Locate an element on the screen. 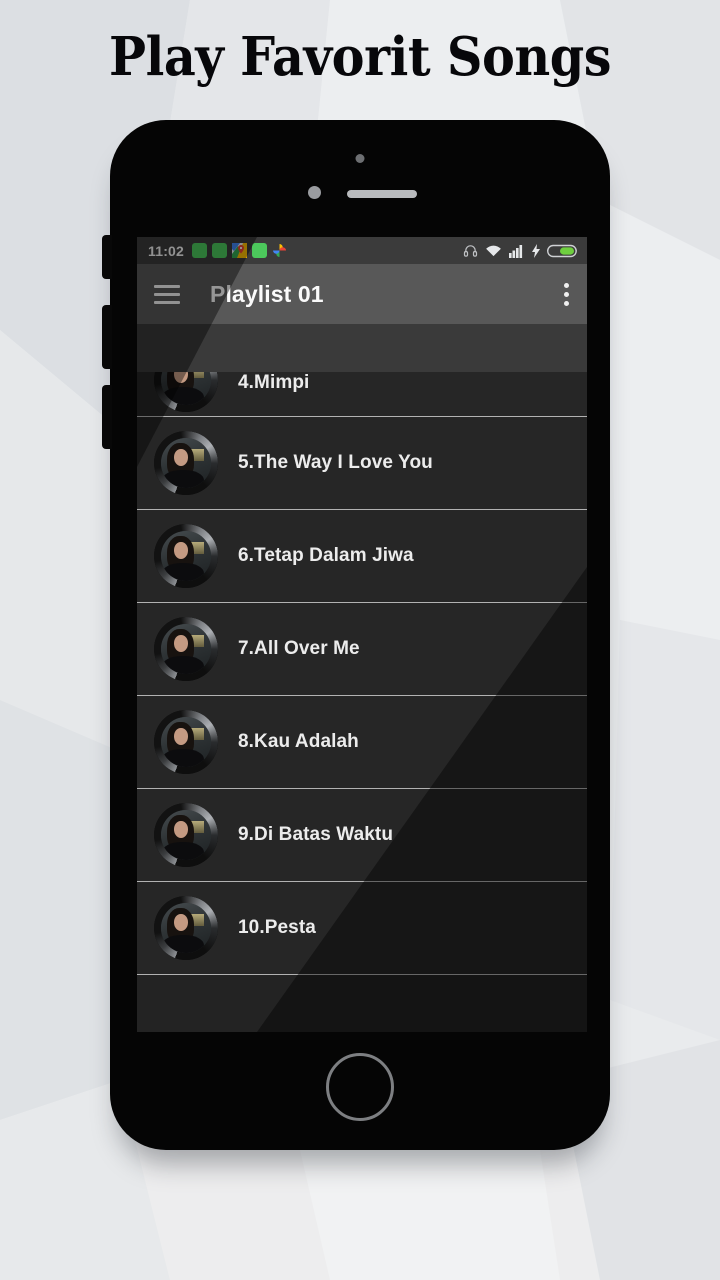 The image size is (720, 1280). table-row: 5.The Way I Love You is located at coordinates (362, 463).